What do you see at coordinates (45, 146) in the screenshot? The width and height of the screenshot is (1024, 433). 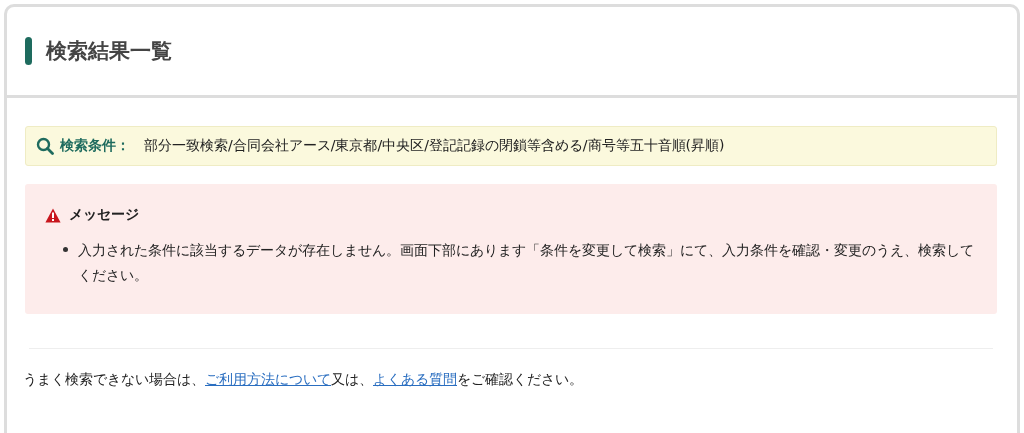 I see `search-icon` at bounding box center [45, 146].